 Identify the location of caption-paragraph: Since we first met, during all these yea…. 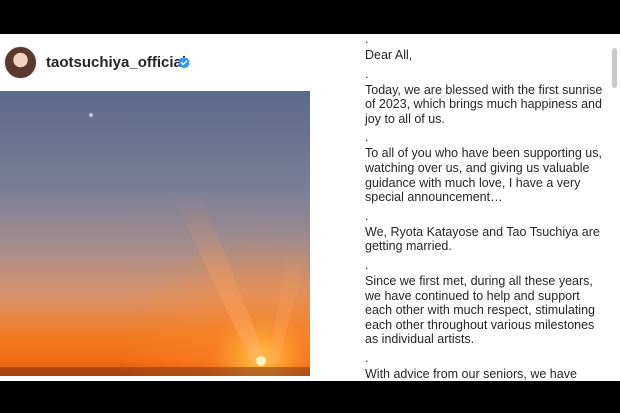
(480, 310).